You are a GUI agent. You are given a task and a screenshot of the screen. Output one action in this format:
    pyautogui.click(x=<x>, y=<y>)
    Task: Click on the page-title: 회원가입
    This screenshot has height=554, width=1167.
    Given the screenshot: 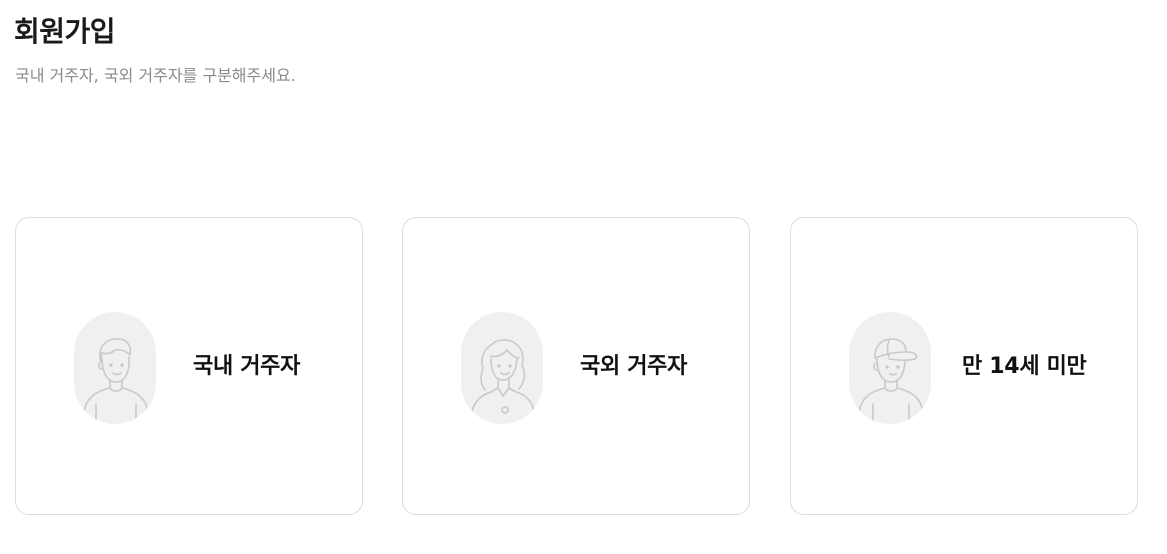 What is the action you would take?
    pyautogui.click(x=65, y=31)
    